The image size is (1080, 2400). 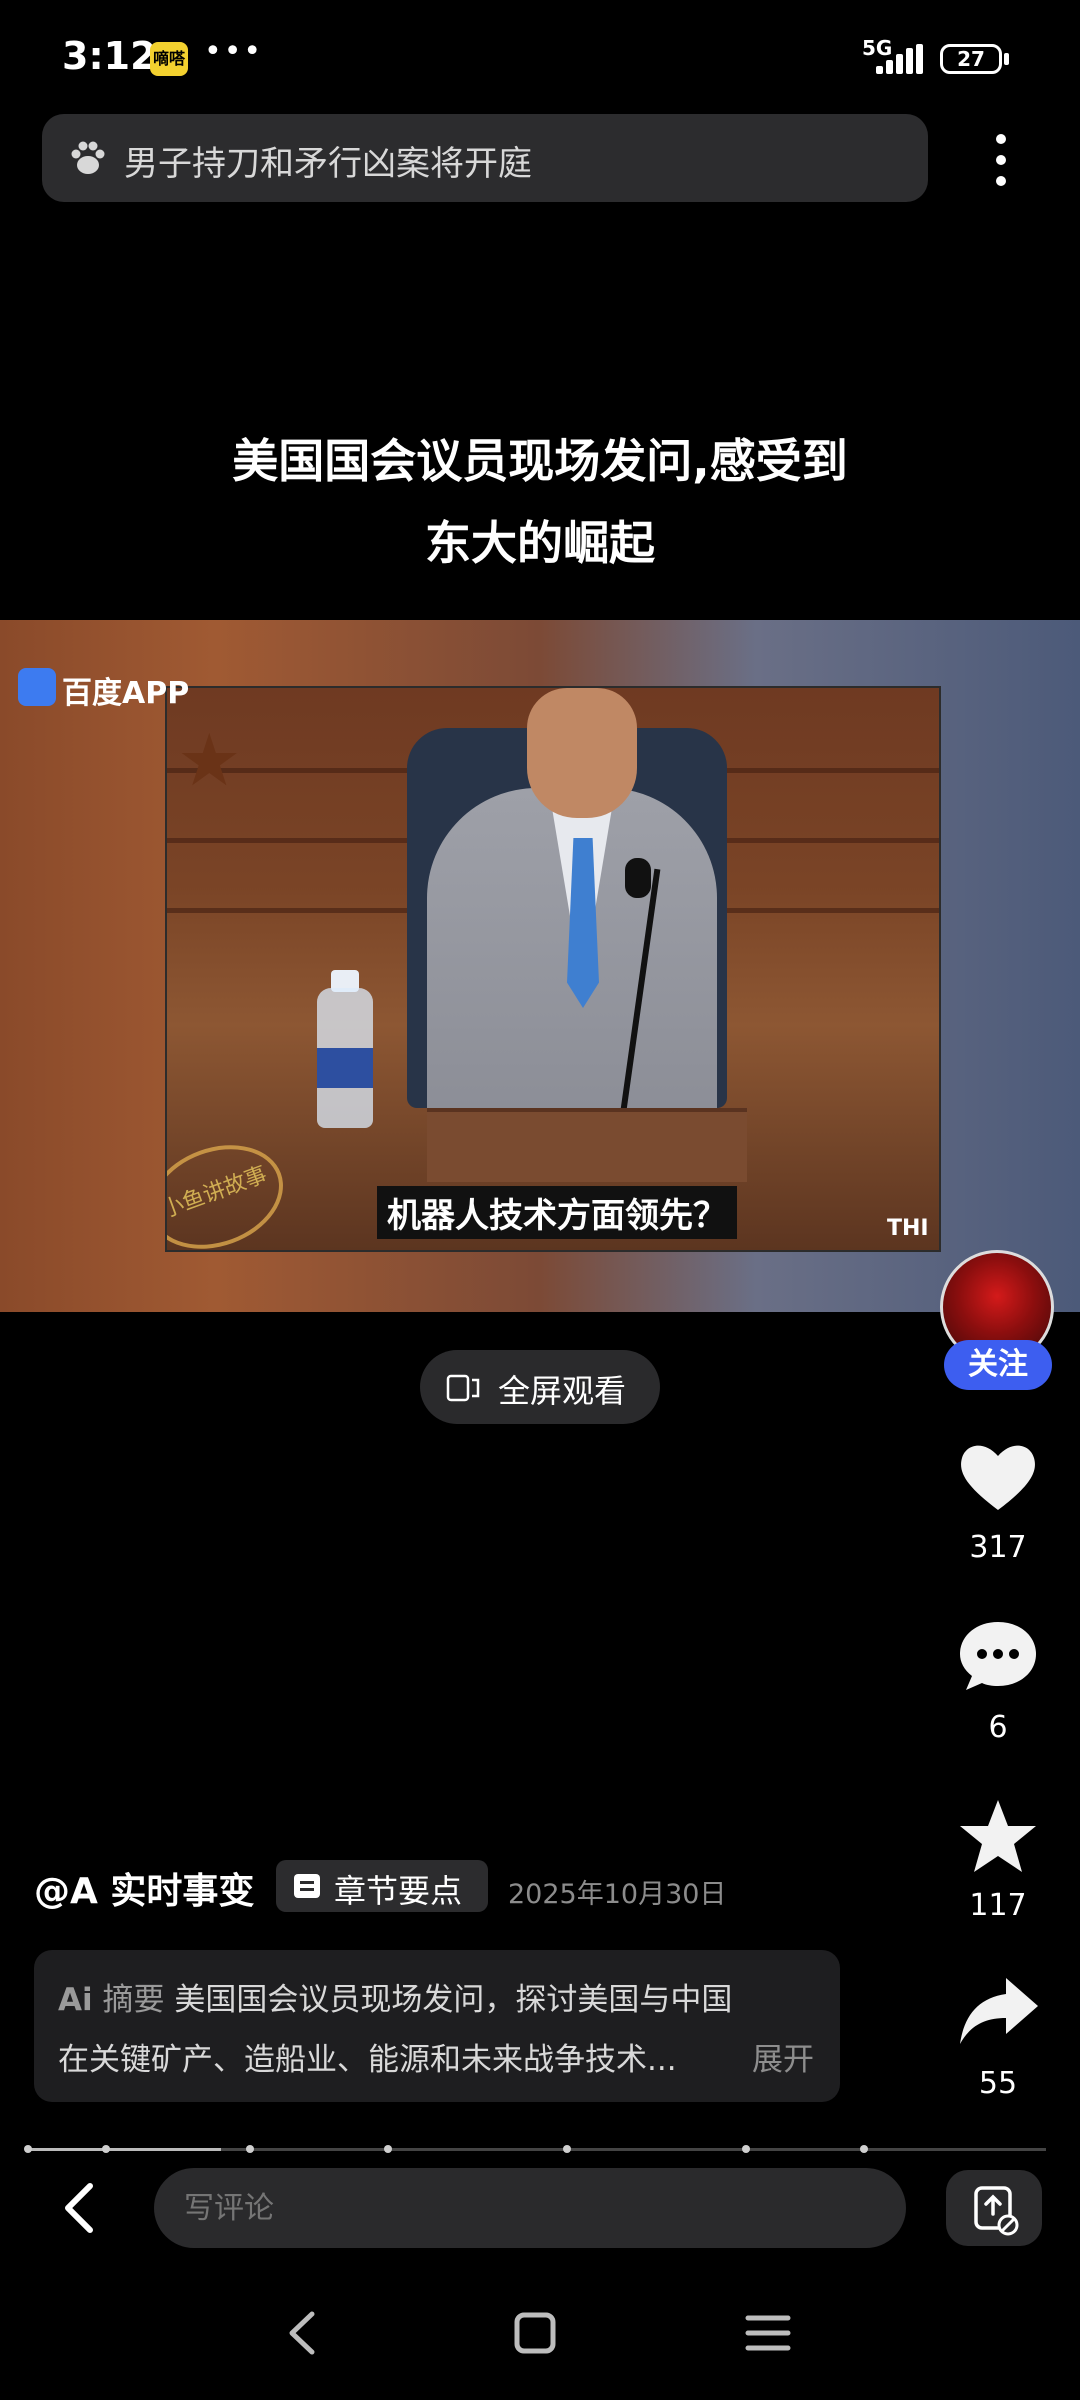 What do you see at coordinates (998, 2012) in the screenshot?
I see `share-arrow-icon` at bounding box center [998, 2012].